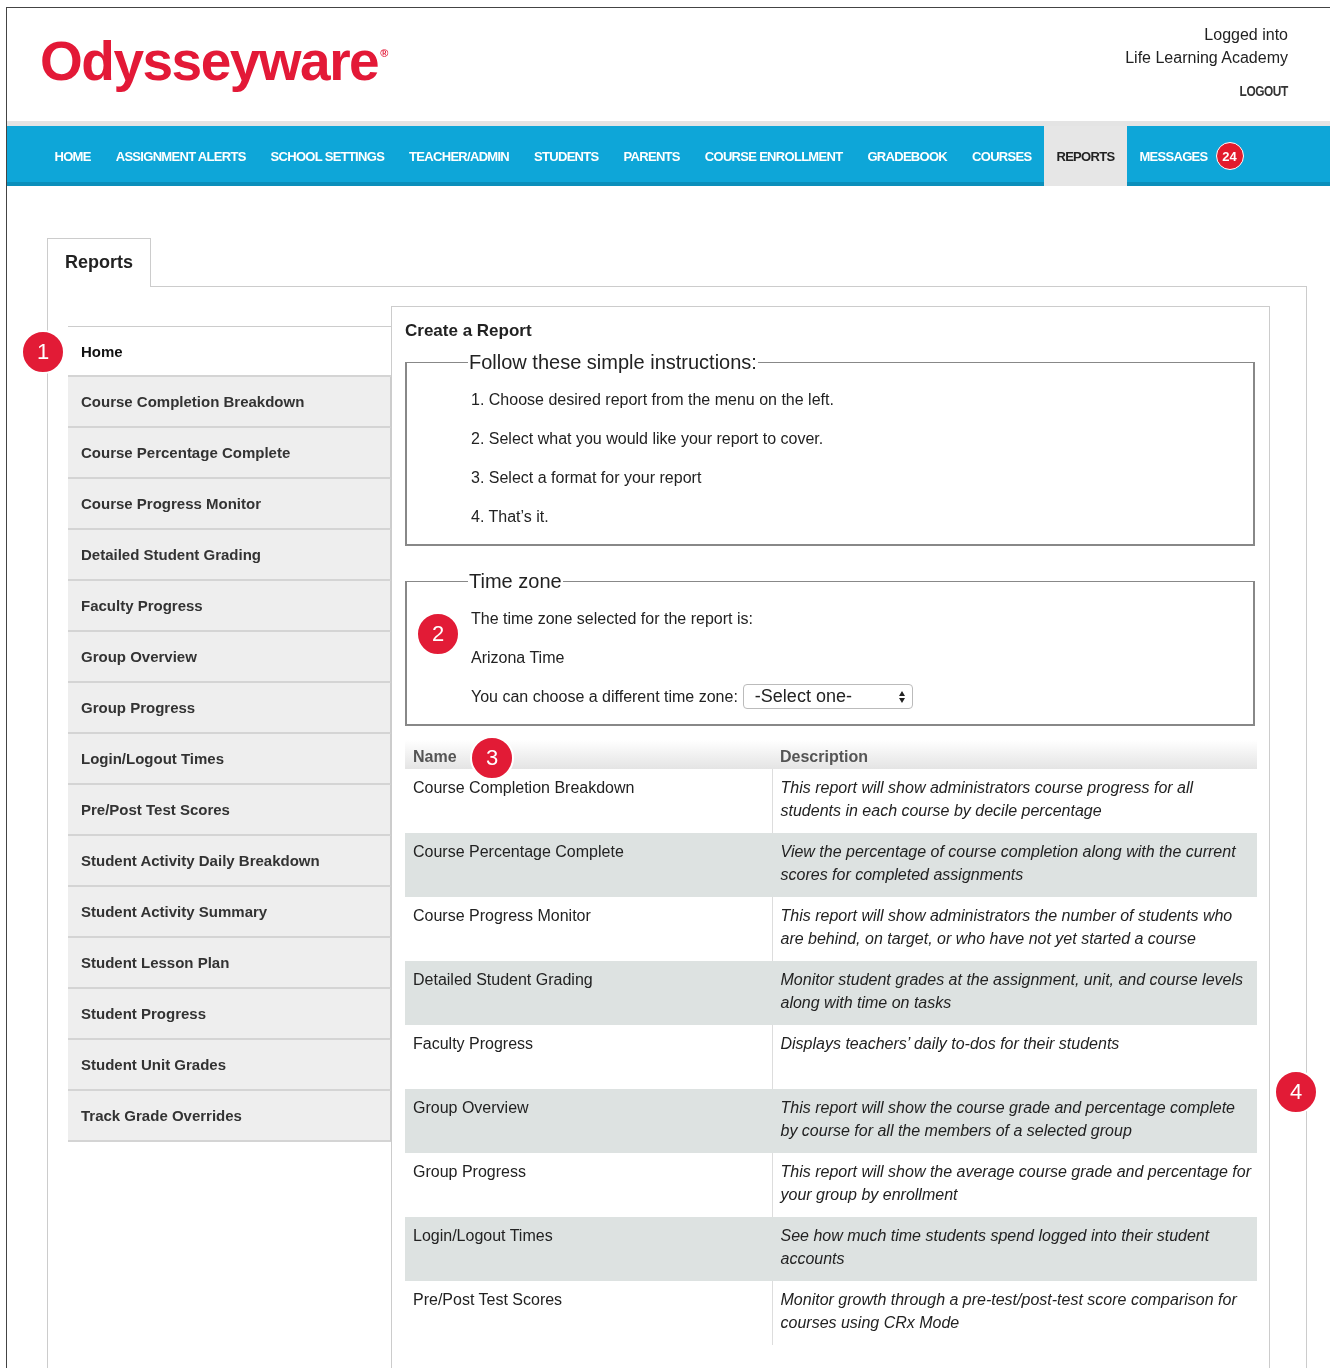  Describe the element at coordinates (1014, 865) in the screenshot. I see `table-cell: View the percentage of course completion along with the current scores for completed assignments` at that location.